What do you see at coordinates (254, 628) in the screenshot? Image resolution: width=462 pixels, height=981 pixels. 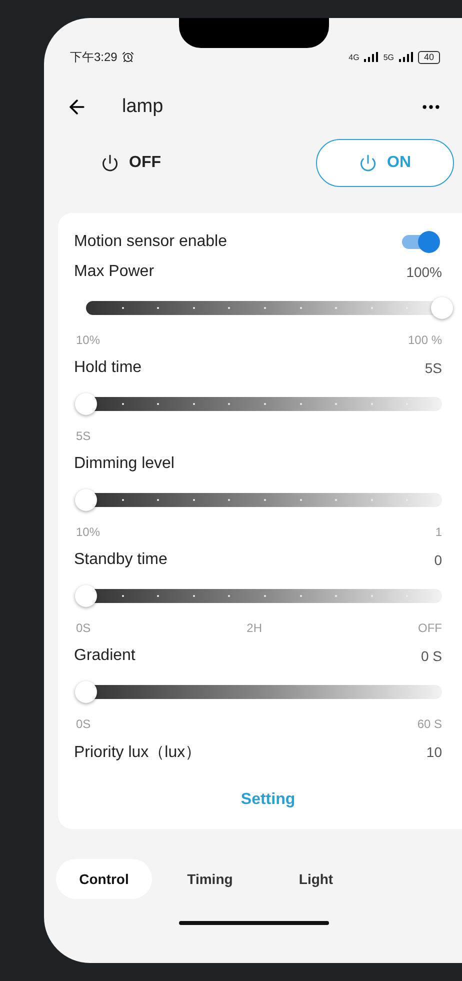 I see `scale-label: 2H` at bounding box center [254, 628].